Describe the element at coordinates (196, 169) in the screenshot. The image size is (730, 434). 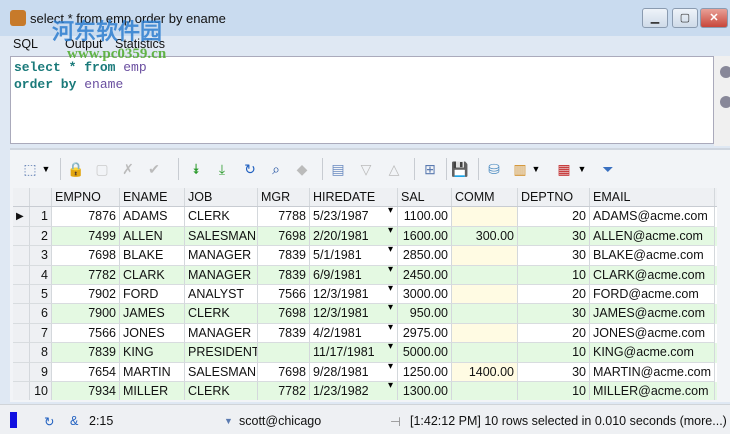
I see `fetch-next-icon: ⯯` at that location.